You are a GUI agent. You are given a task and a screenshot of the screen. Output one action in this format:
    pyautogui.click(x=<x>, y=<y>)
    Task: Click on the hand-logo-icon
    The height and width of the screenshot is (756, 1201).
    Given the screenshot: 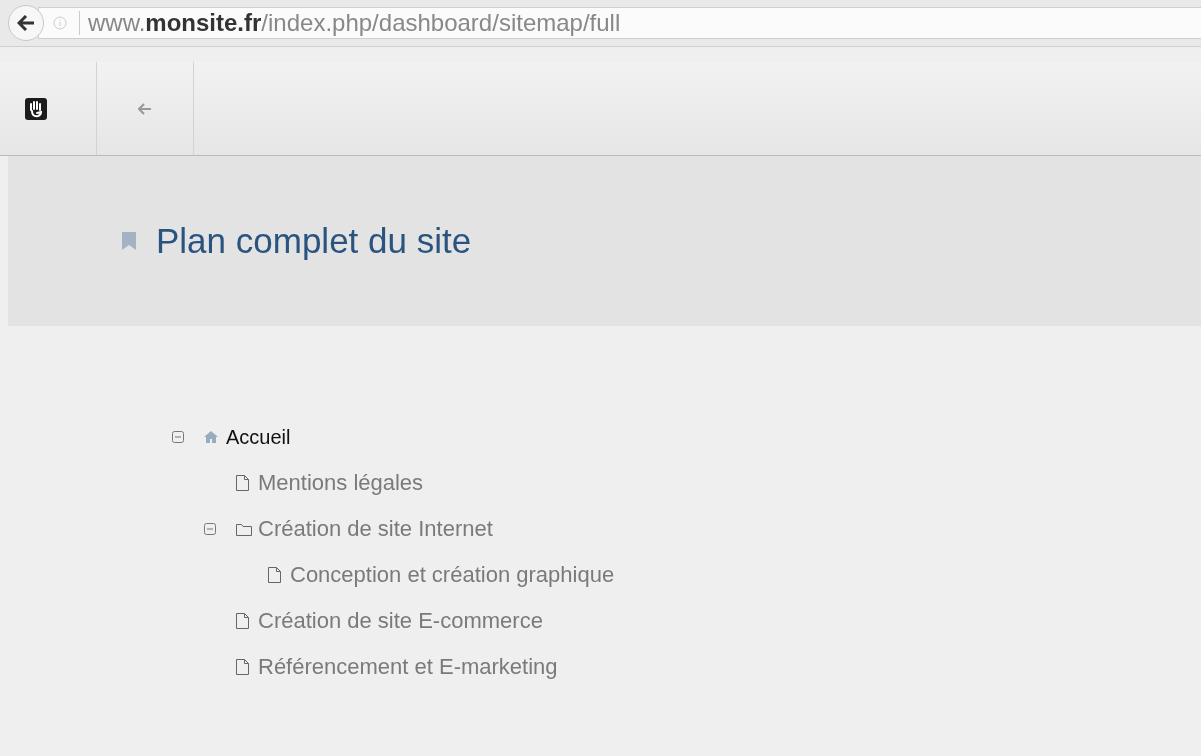 What is the action you would take?
    pyautogui.click(x=36, y=108)
    